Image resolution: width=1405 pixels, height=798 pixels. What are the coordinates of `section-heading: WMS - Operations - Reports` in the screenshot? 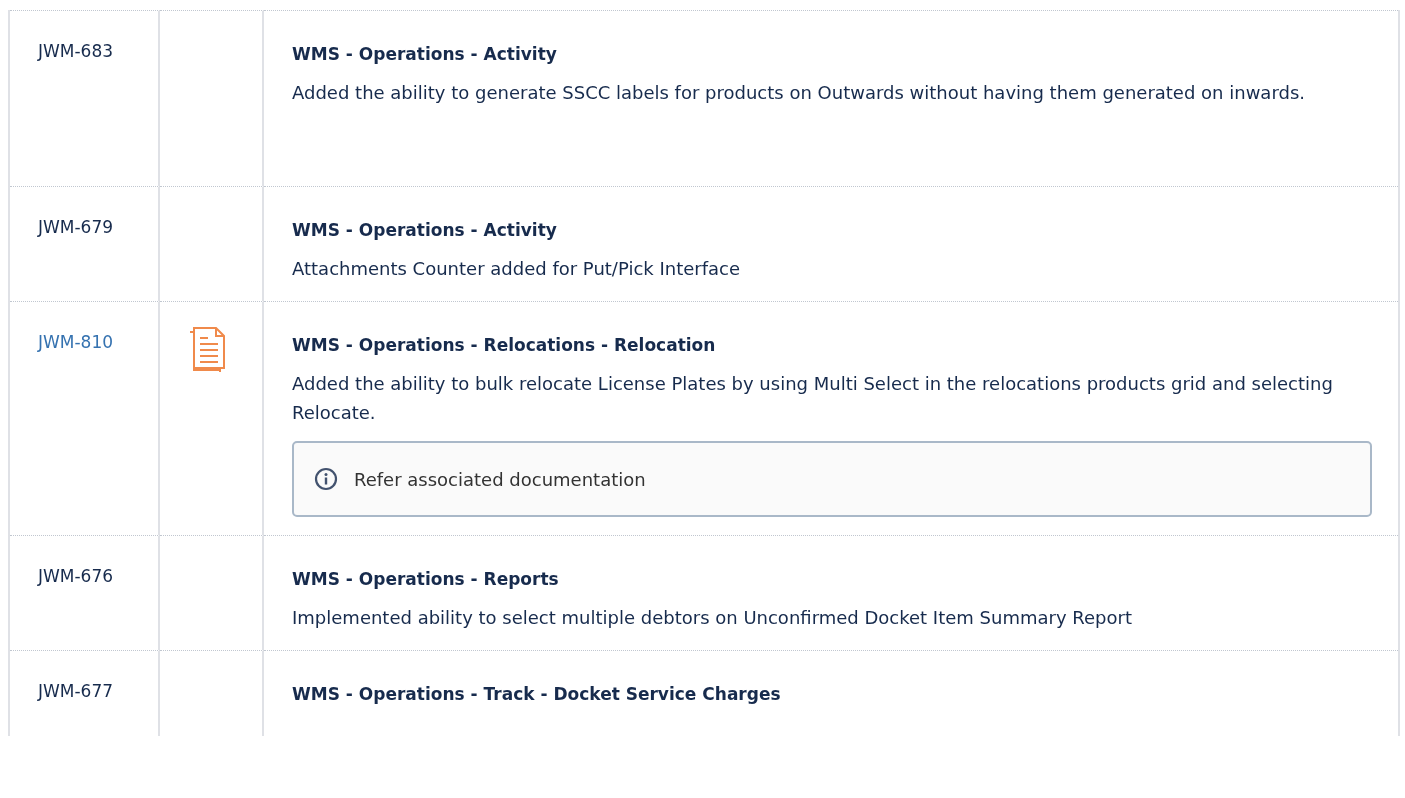 It's located at (426, 579).